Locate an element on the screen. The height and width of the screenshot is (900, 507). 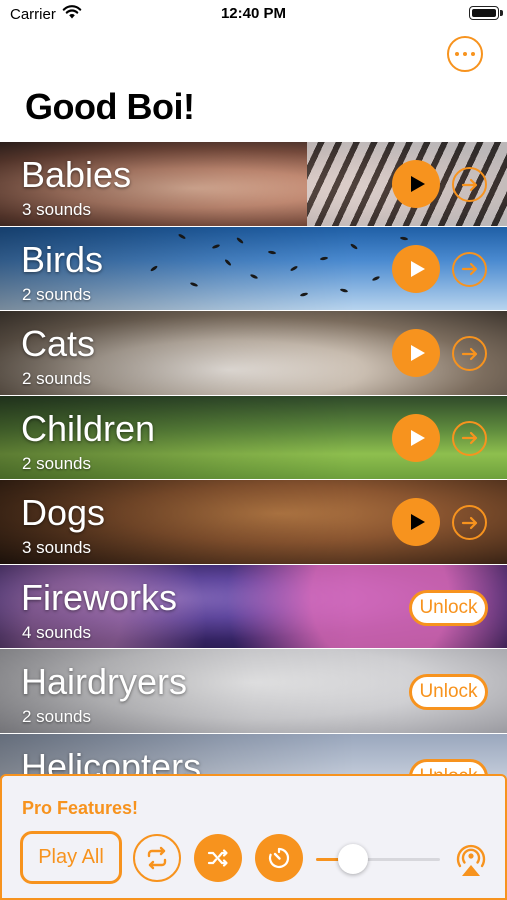
pro-features-title: Pro Features! is located at coordinates (80, 808).